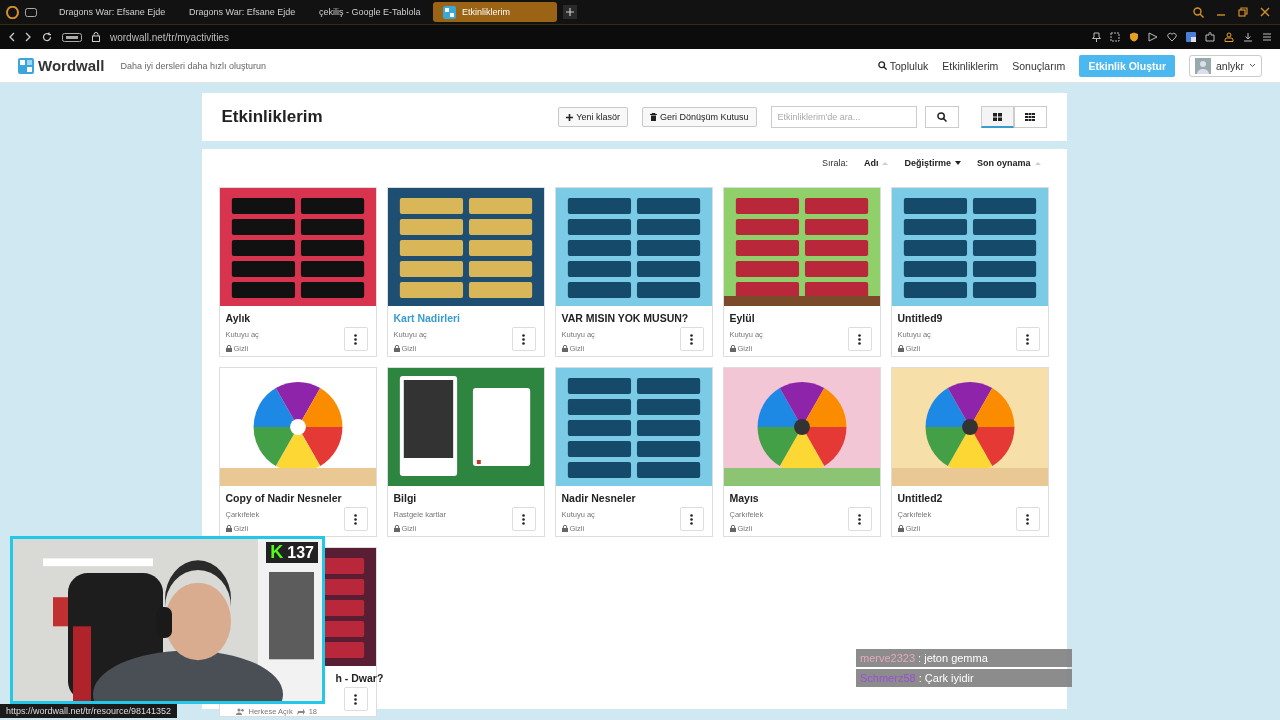  I want to click on menu-icon, so click(1267, 37).